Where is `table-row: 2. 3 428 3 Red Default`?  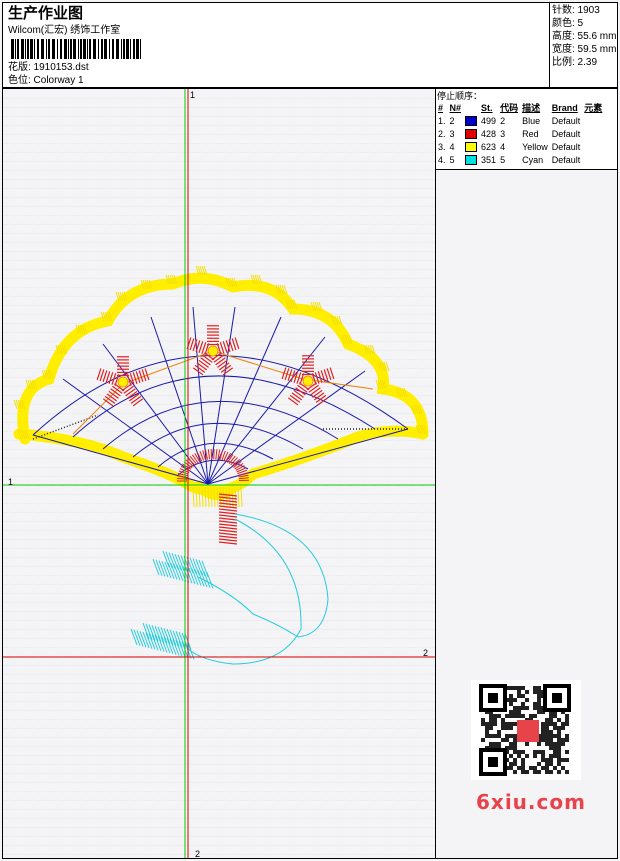
table-row: 2. 3 428 3 Red Default is located at coordinates (520, 133).